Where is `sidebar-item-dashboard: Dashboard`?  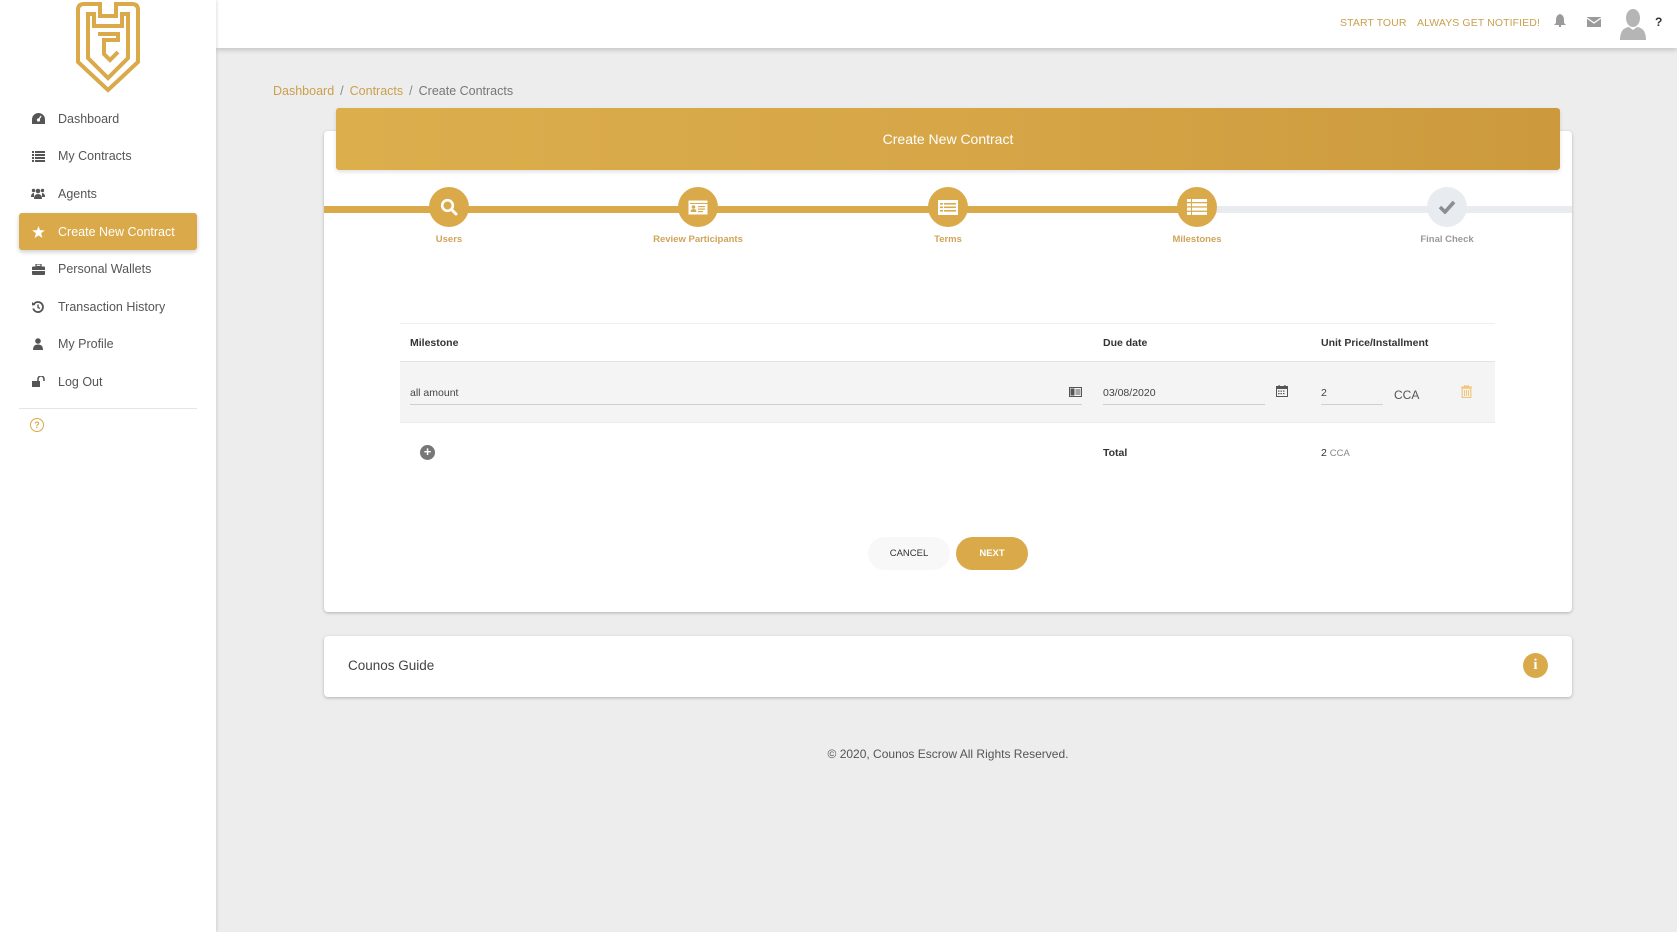 sidebar-item-dashboard: Dashboard is located at coordinates (108, 119).